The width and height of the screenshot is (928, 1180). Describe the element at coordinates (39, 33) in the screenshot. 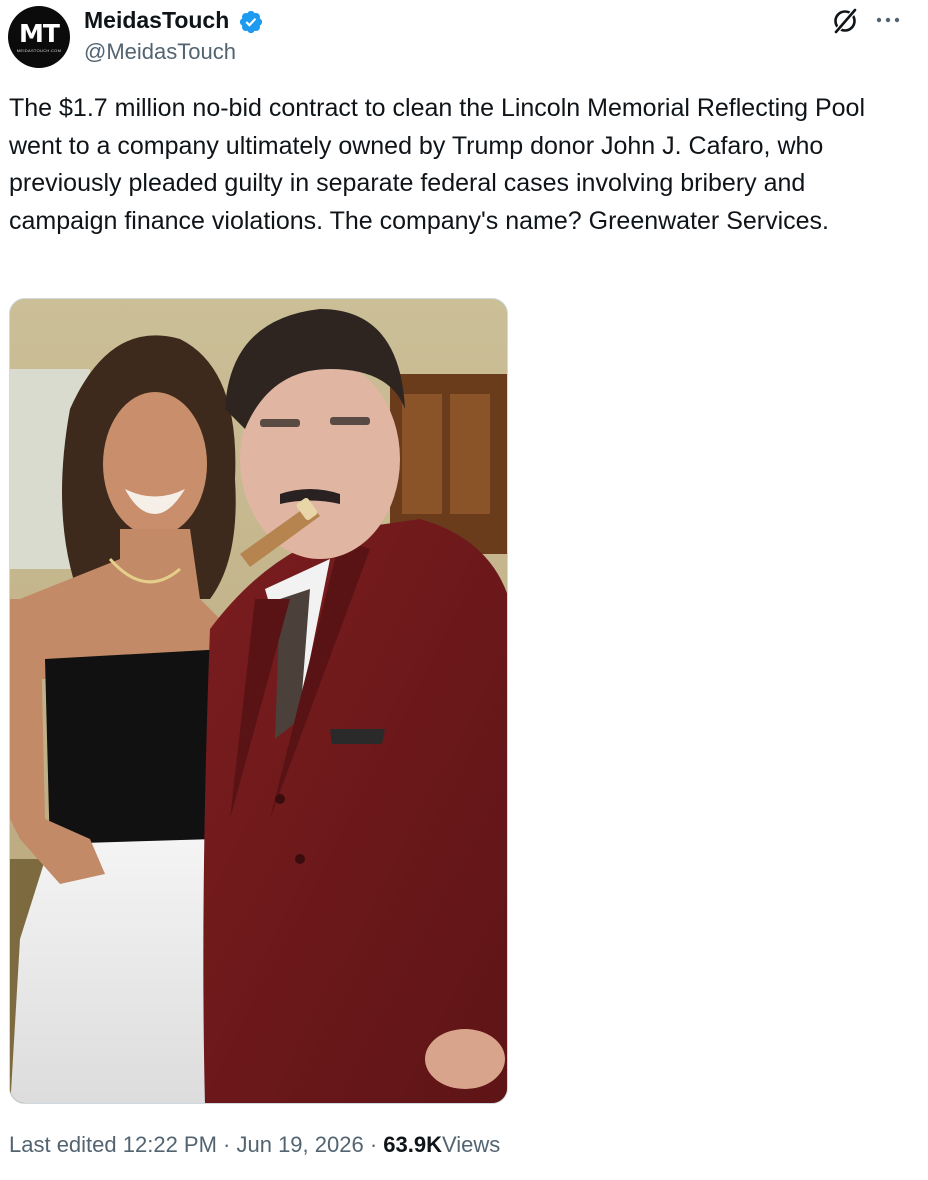

I see `avatar-logo: MT` at that location.